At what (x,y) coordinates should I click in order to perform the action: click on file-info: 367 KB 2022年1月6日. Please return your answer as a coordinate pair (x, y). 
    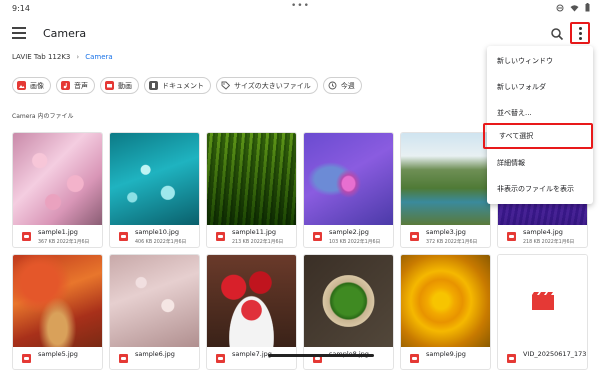
    Looking at the image, I should click on (64, 242).